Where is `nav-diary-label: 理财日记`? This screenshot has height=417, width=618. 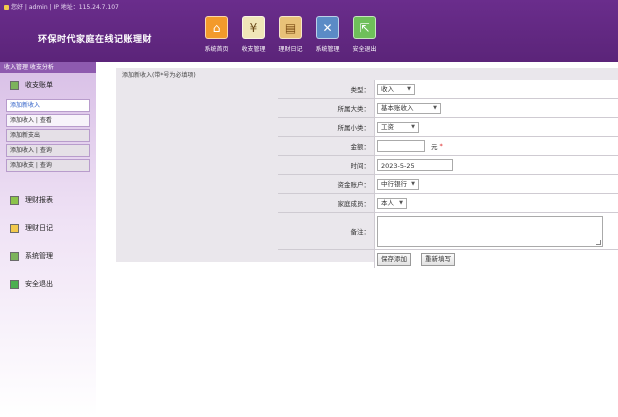
nav-diary-label: 理财日记 is located at coordinates (290, 49).